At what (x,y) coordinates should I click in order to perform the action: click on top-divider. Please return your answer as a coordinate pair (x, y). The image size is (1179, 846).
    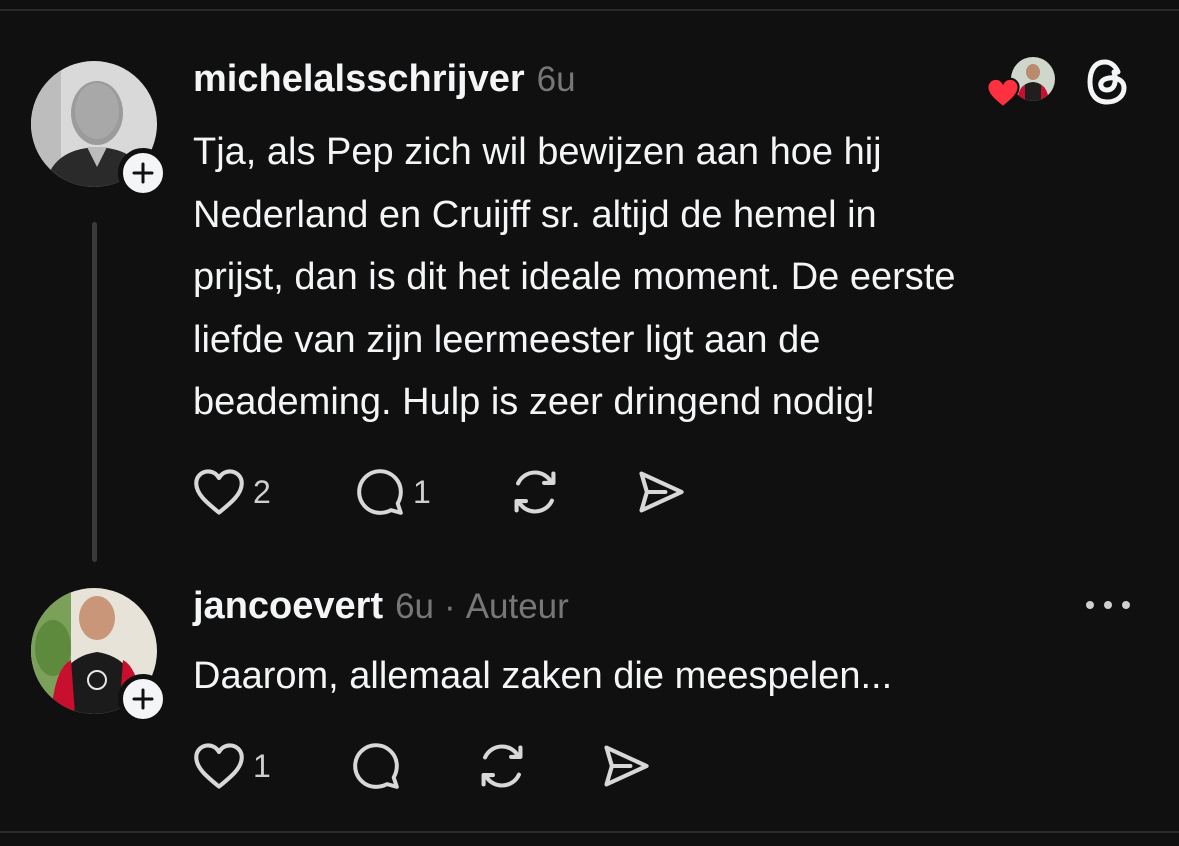
    Looking at the image, I should click on (589, 10).